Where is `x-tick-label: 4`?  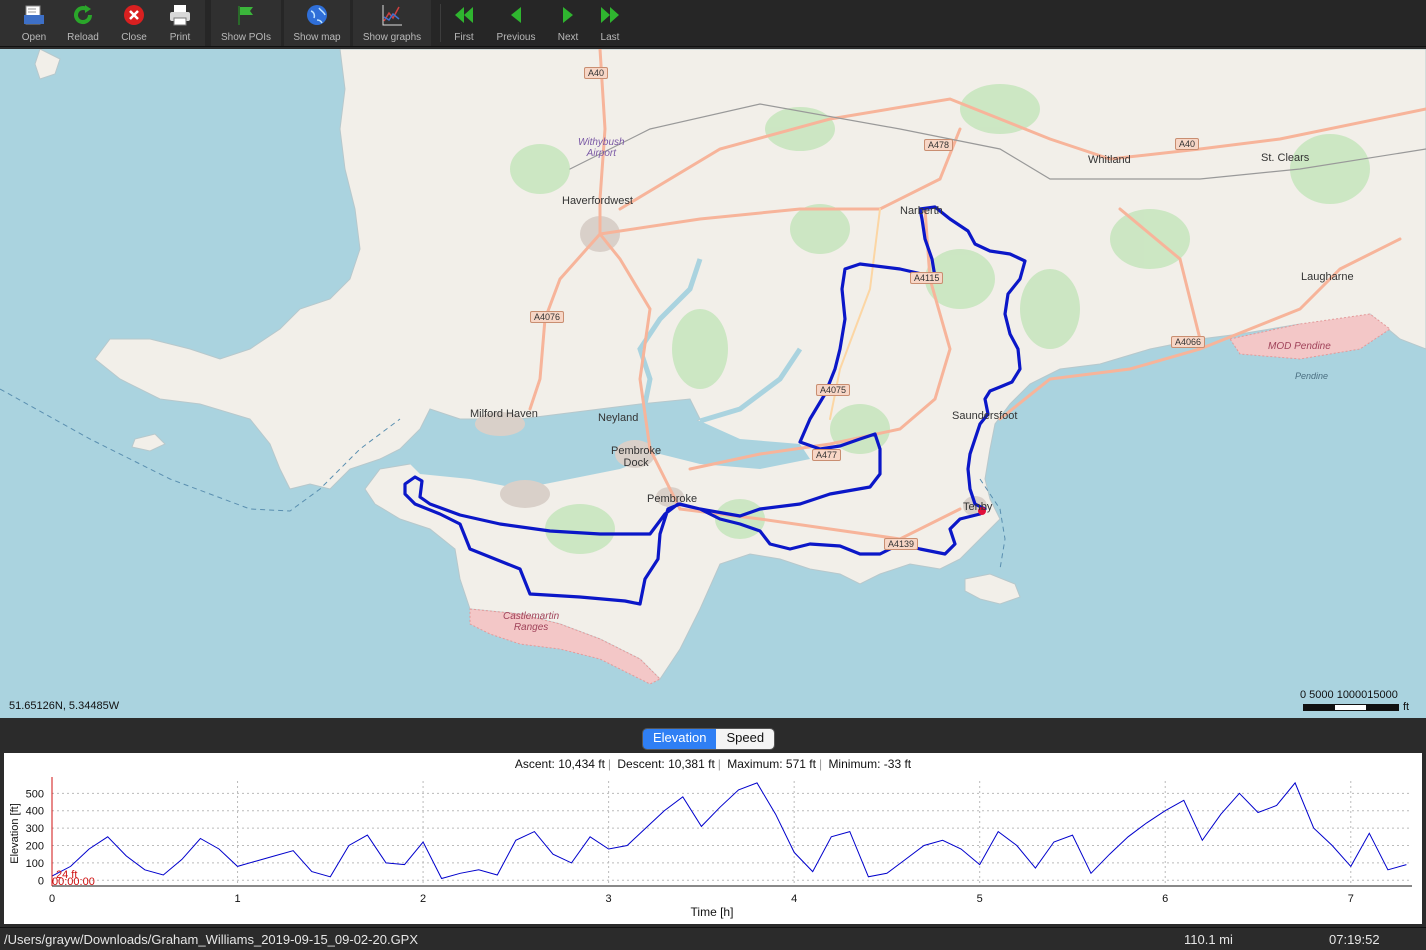 x-tick-label: 4 is located at coordinates (794, 899).